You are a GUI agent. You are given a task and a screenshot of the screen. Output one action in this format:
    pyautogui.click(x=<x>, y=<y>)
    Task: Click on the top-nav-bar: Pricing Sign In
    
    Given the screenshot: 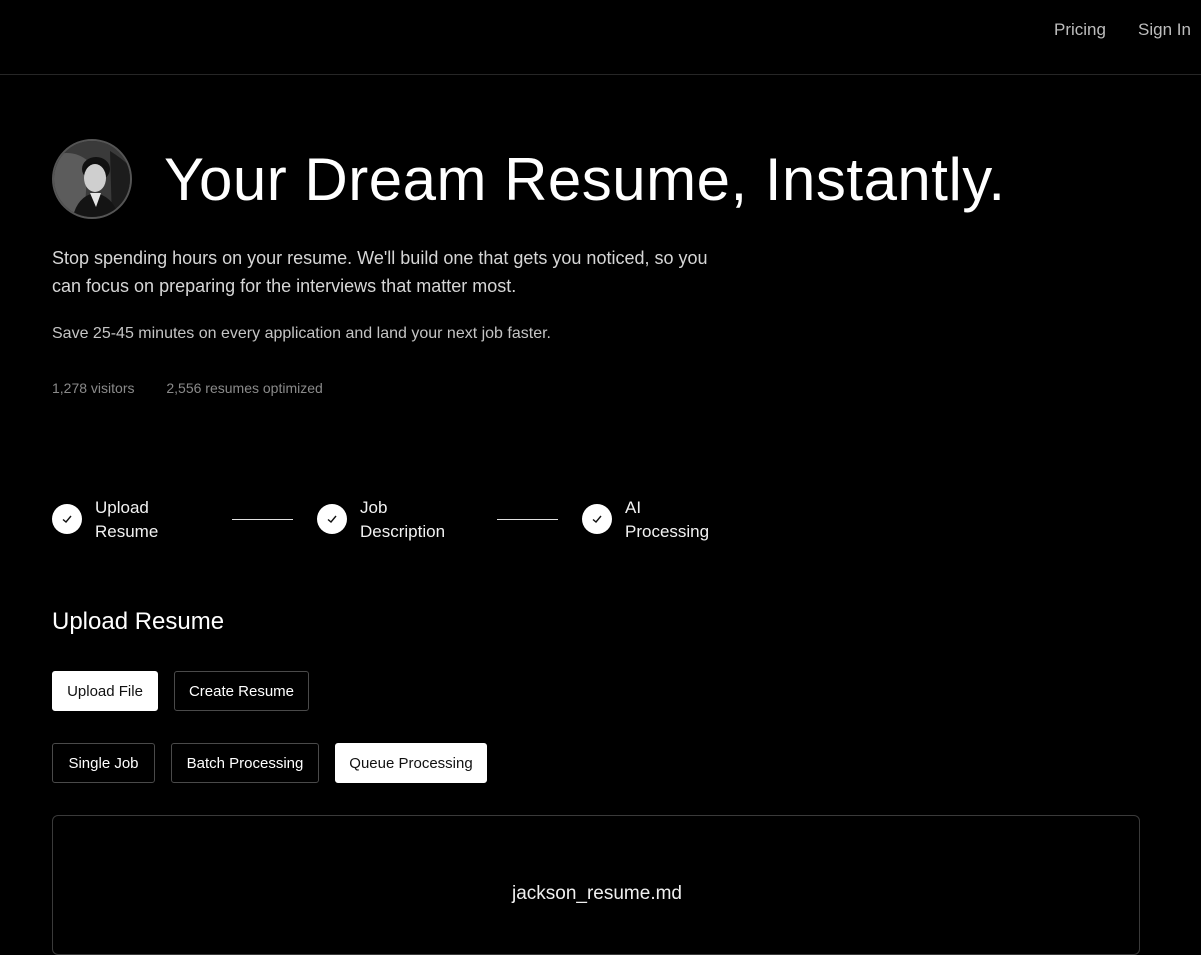 What is the action you would take?
    pyautogui.click(x=600, y=37)
    